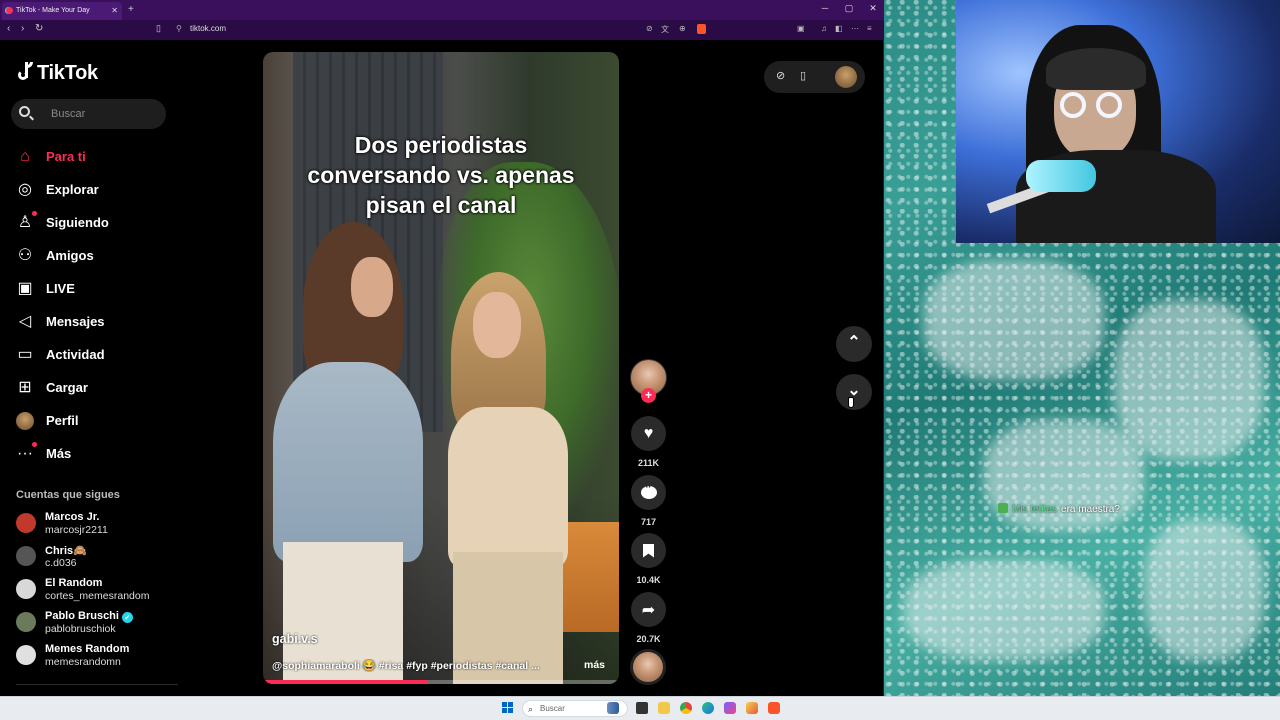  What do you see at coordinates (62, 420) in the screenshot?
I see `nav-label: Perfil` at bounding box center [62, 420].